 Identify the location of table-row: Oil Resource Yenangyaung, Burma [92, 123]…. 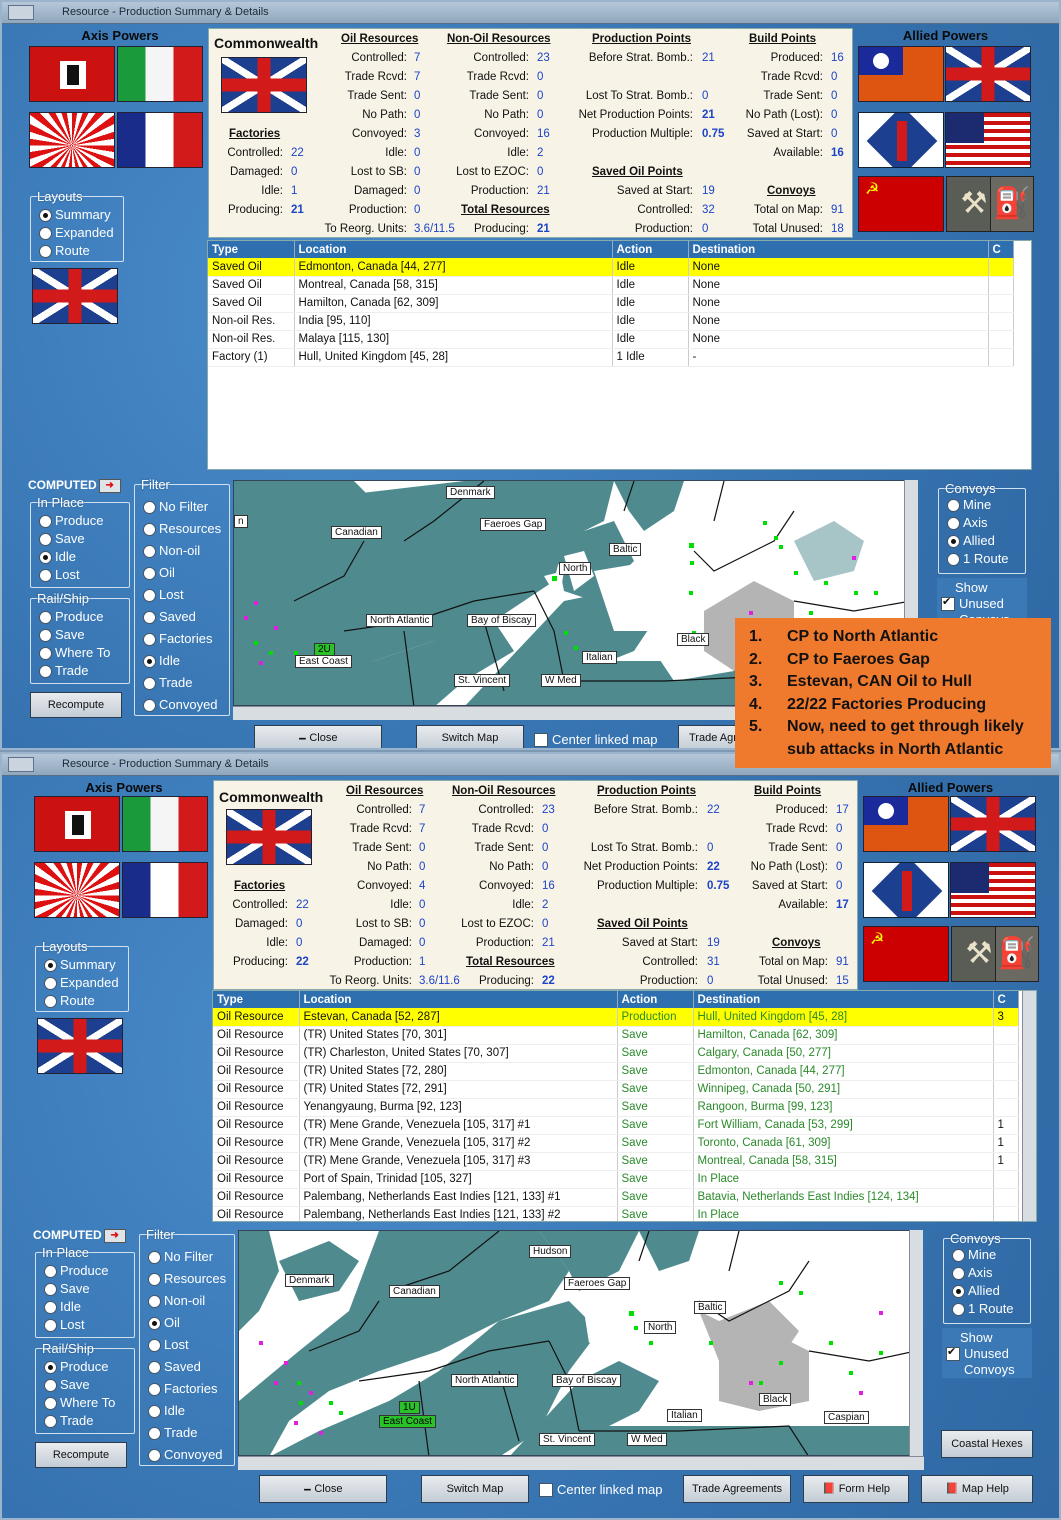
(616, 1107).